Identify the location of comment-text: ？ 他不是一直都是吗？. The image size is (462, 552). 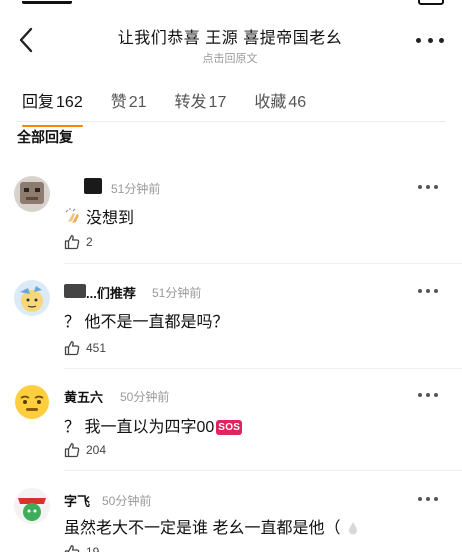
(146, 322).